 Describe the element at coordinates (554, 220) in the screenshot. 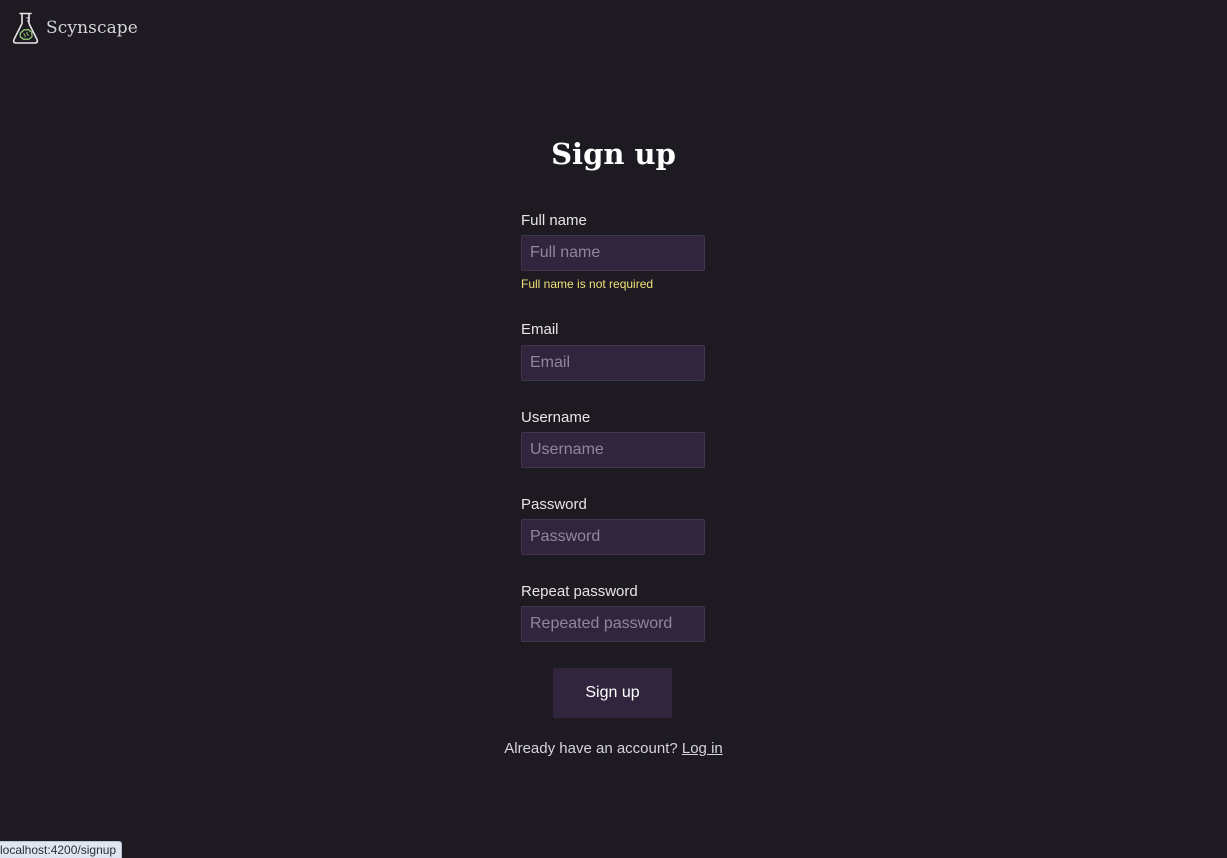

I see `full-name-label: Full name` at that location.